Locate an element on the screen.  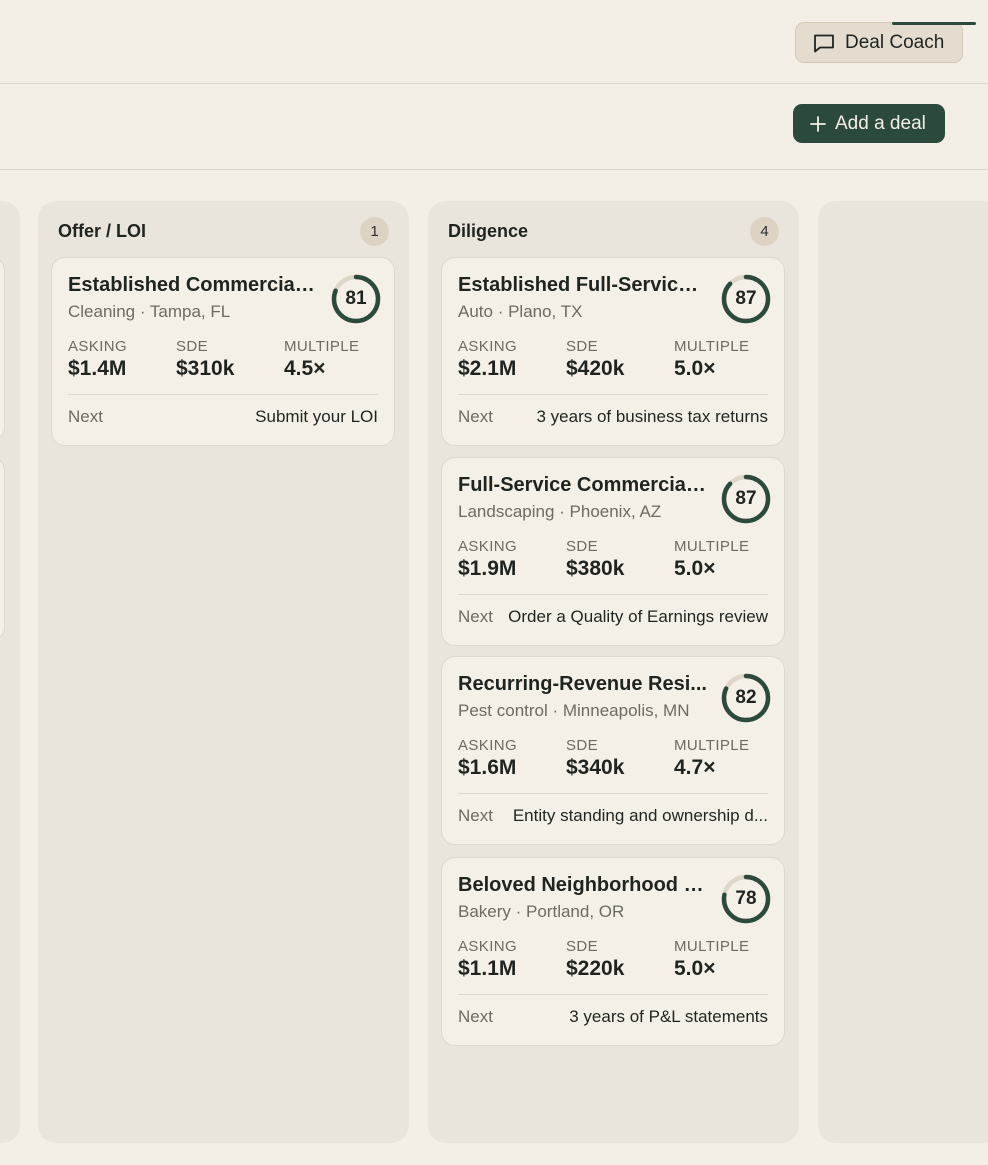
metric-asking: ASKING $1.4M is located at coordinates (97, 359).